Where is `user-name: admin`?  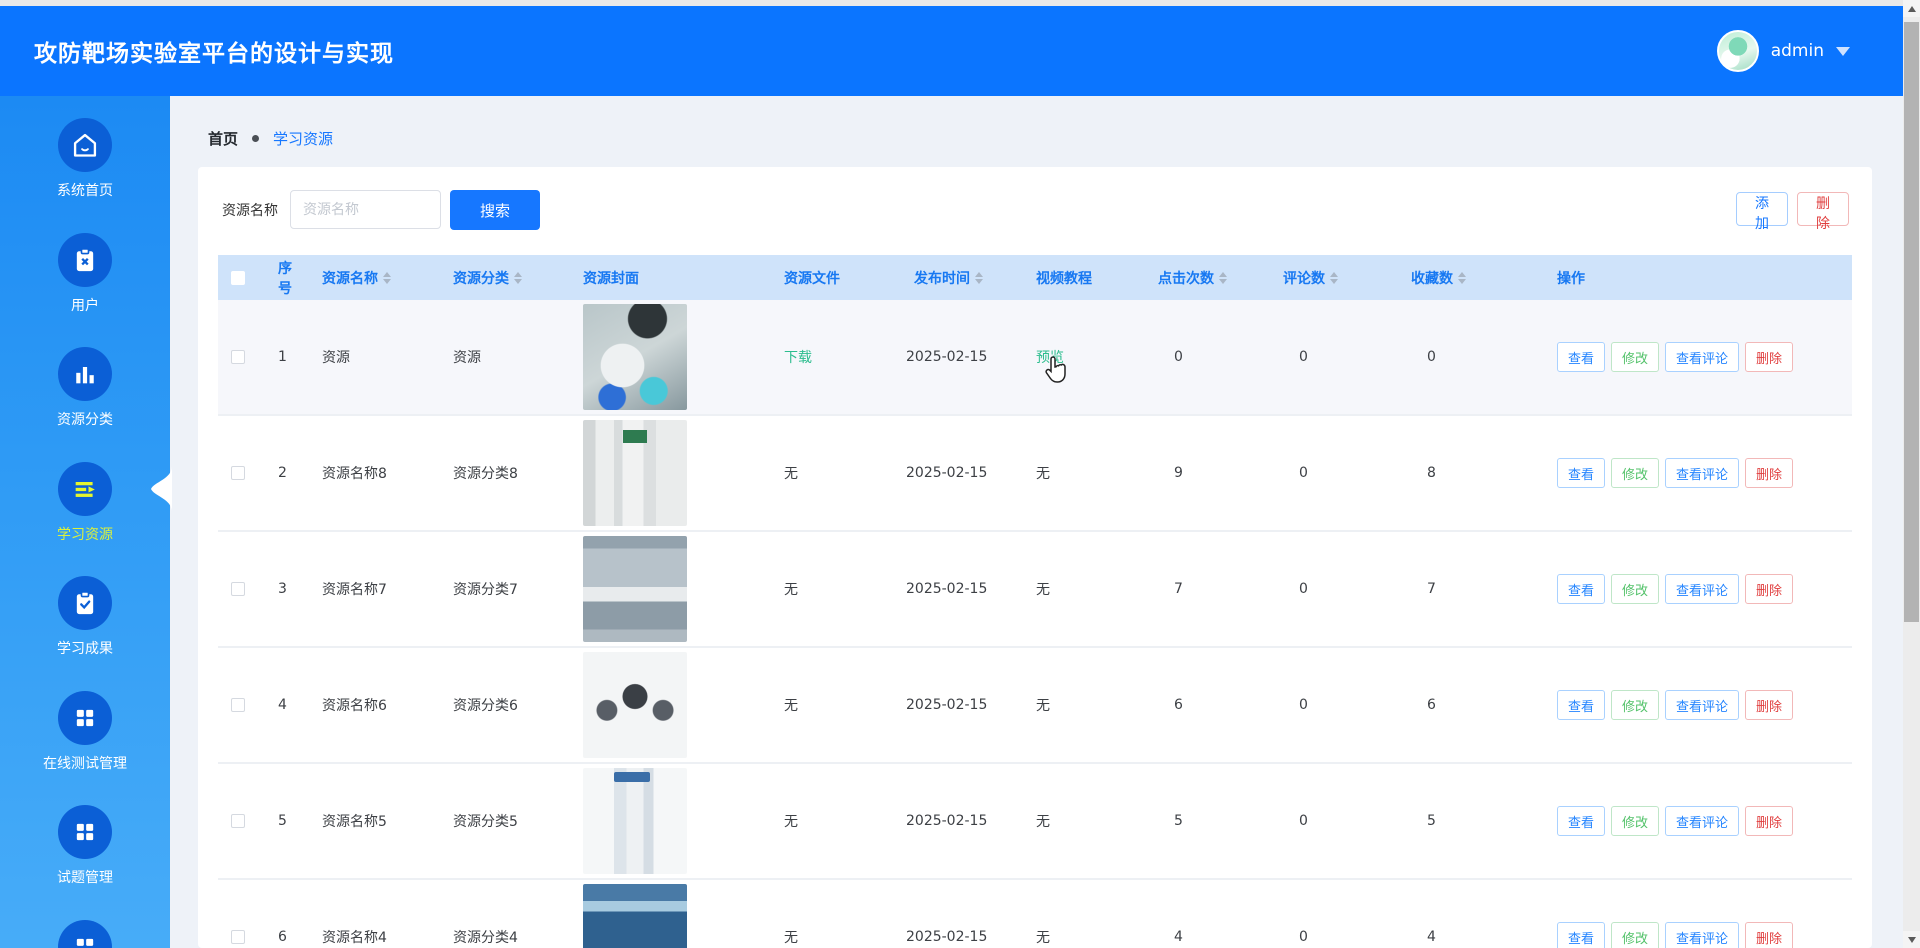
user-name: admin is located at coordinates (1797, 51).